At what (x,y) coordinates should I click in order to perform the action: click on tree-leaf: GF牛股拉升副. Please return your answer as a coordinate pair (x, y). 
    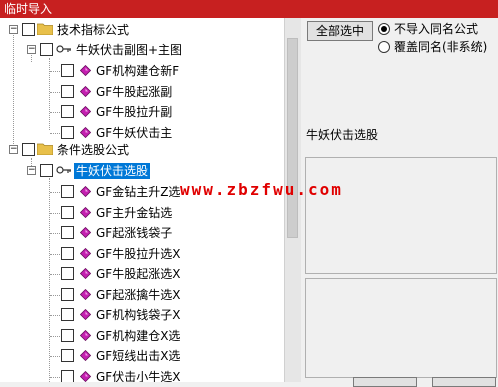
    Looking at the image, I should click on (142, 112).